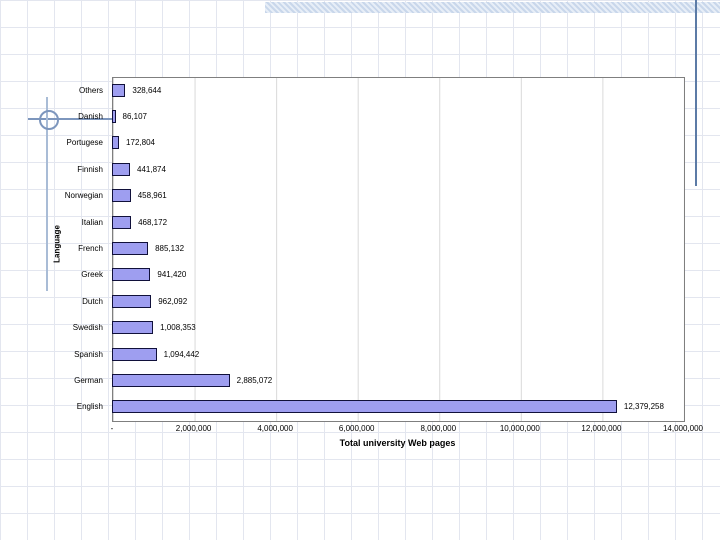 The width and height of the screenshot is (720, 540). I want to click on category-label: Finnish, so click(90, 169).